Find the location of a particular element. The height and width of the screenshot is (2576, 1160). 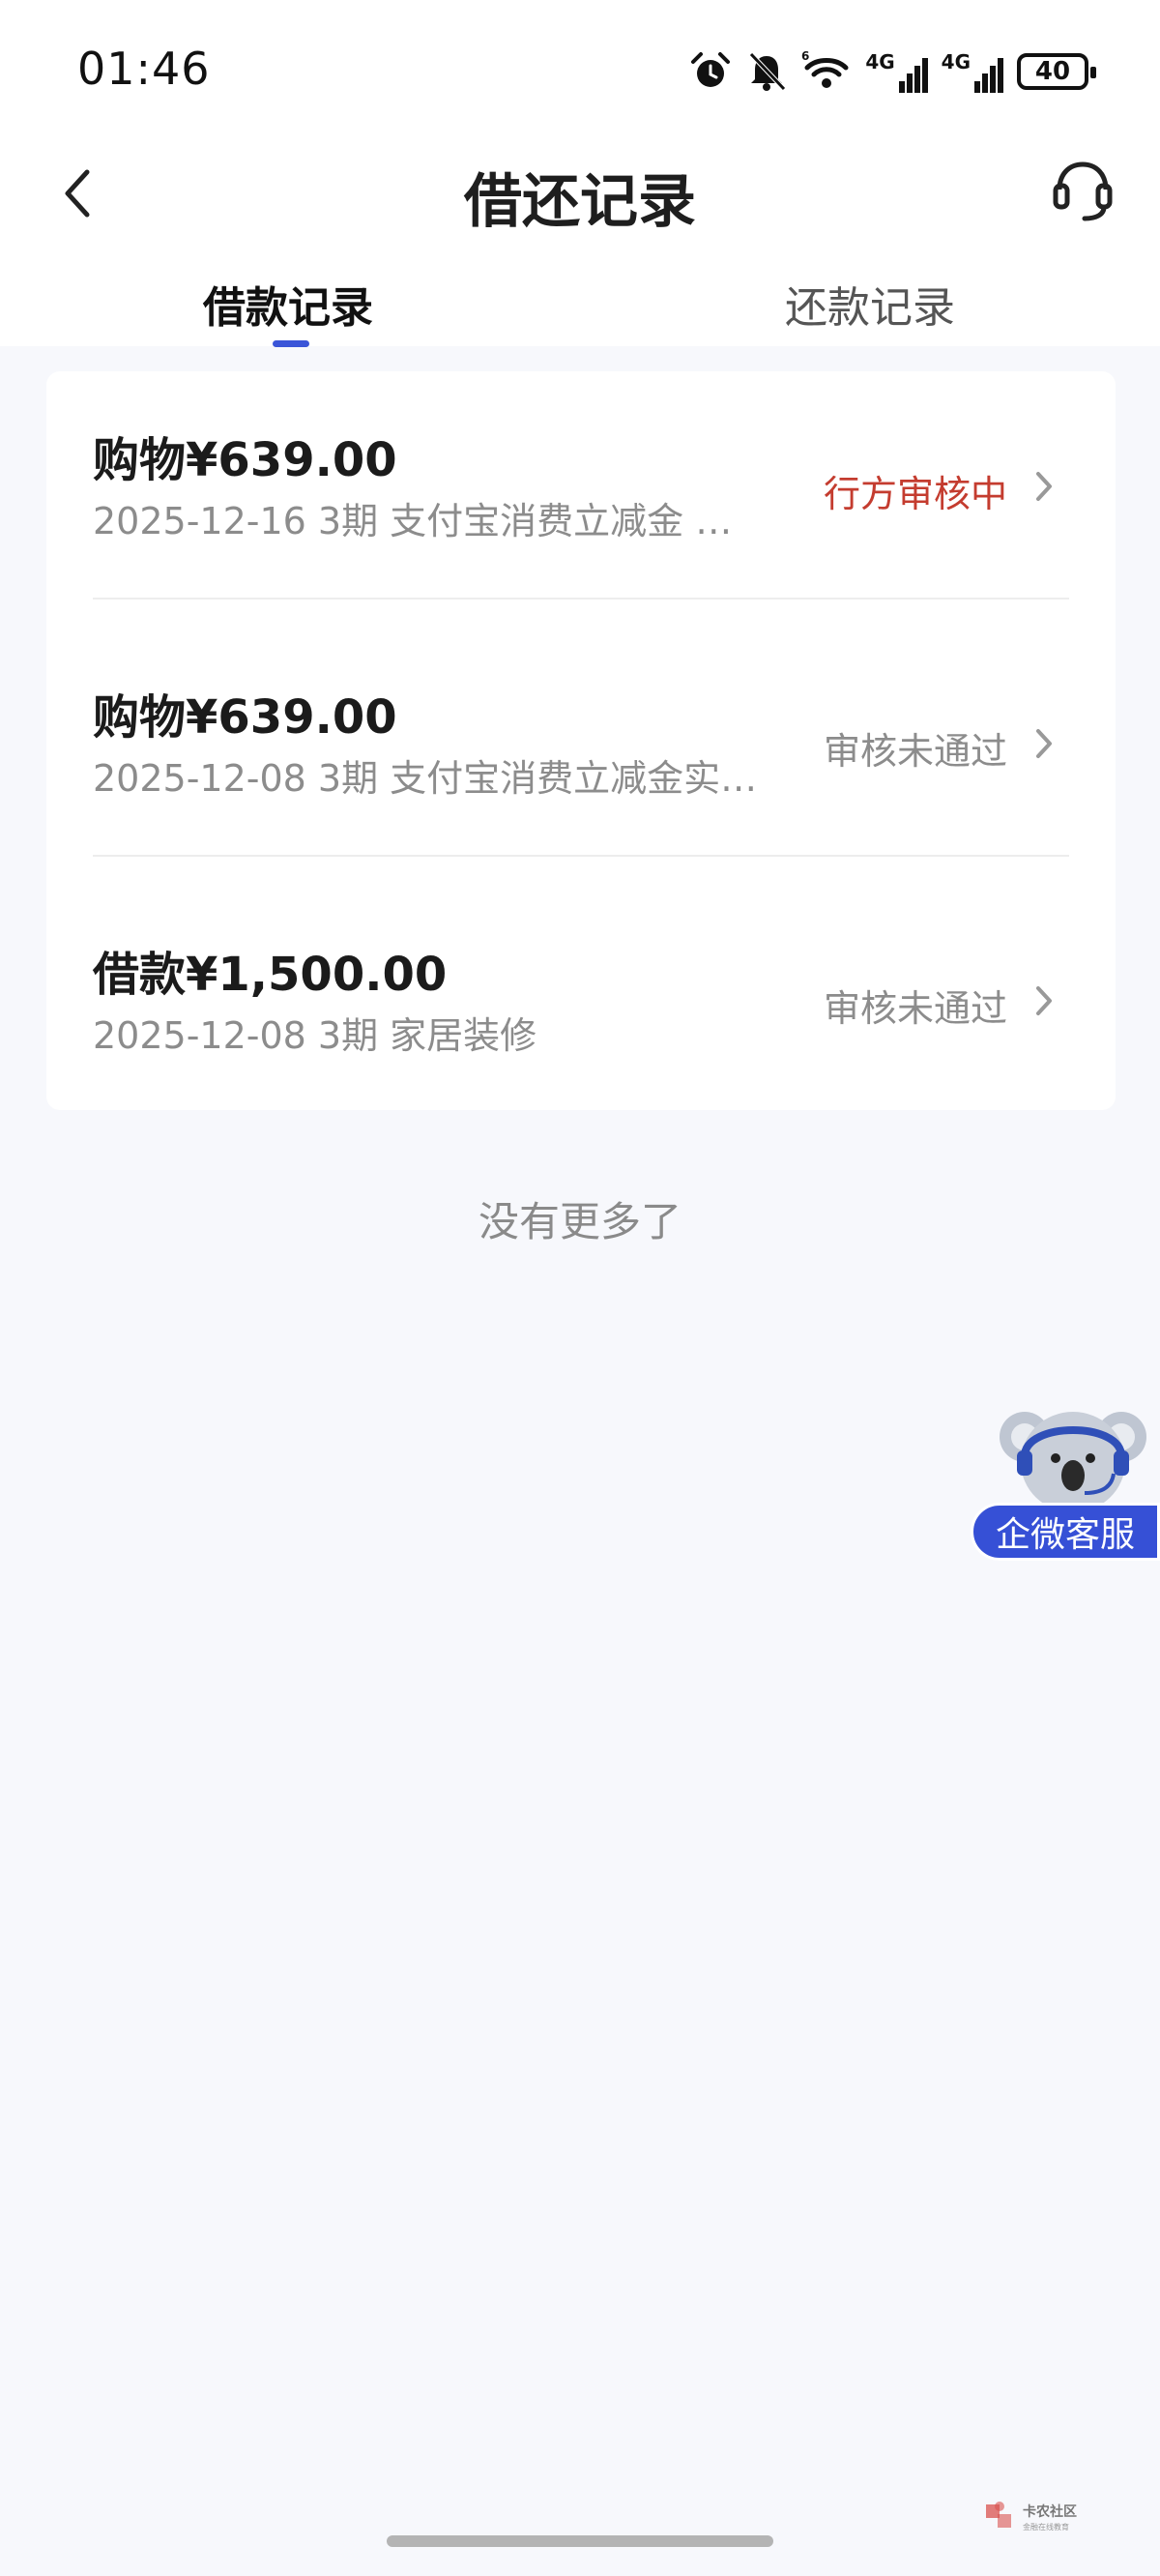

no-more-text: 没有更多了 is located at coordinates (580, 1221).